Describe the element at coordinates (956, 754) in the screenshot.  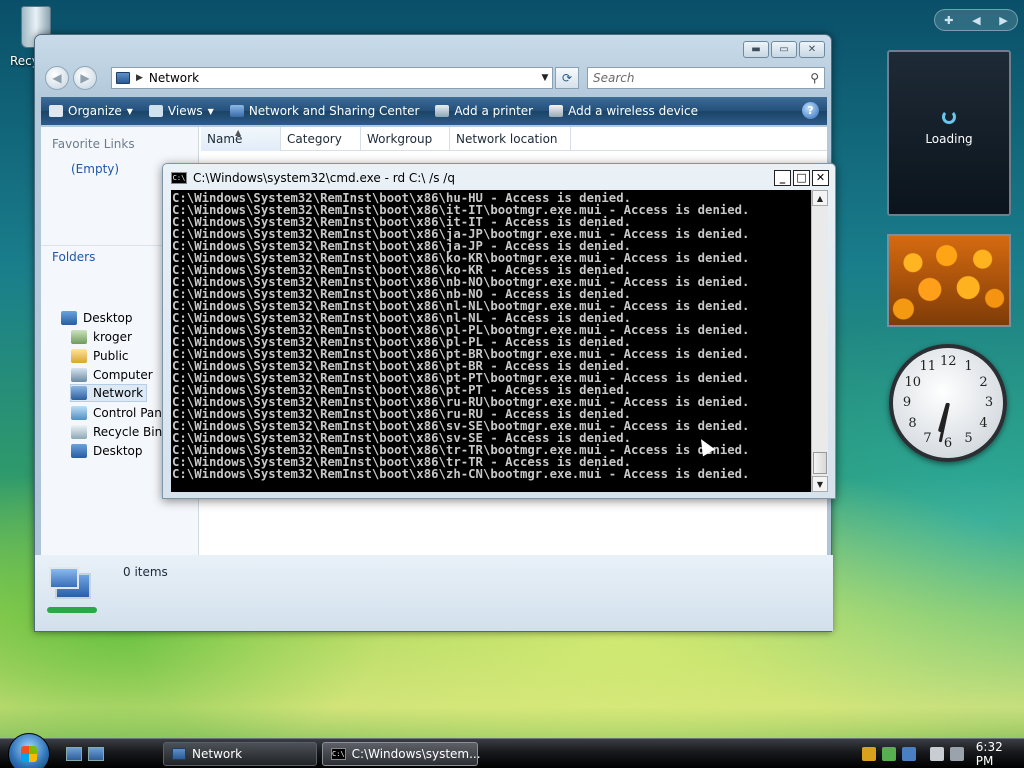
I see `volume-icon` at that location.